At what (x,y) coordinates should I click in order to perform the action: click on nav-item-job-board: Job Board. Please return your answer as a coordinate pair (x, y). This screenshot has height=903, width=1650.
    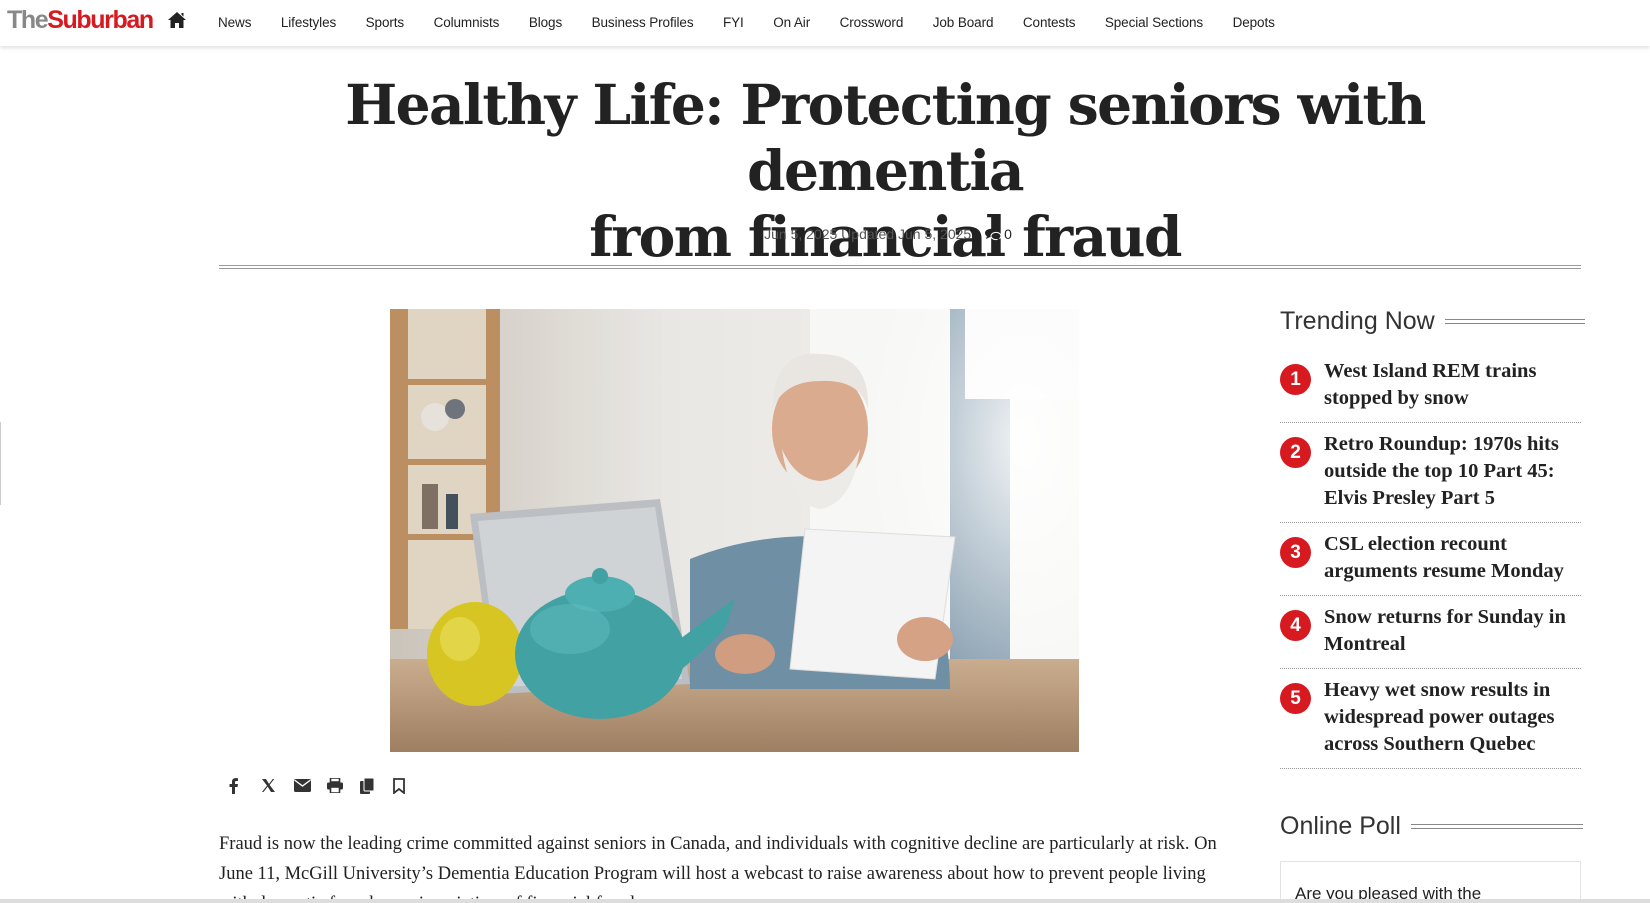
    Looking at the image, I should click on (963, 22).